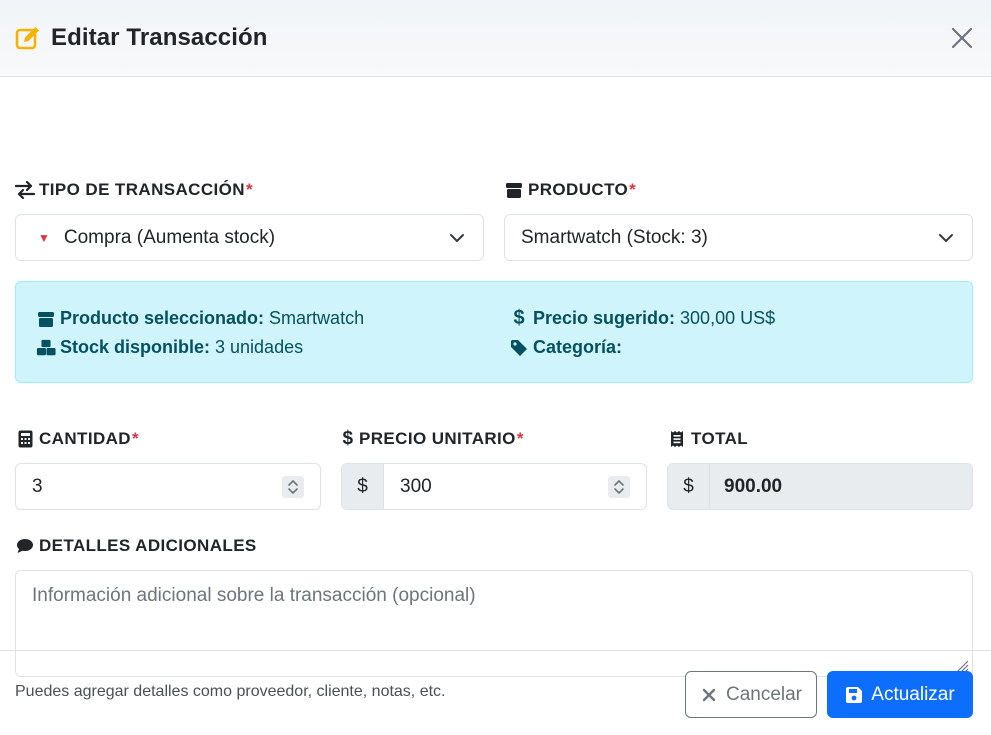 This screenshot has width=991, height=735. I want to click on producto-selected-value: Smartwatch (Stock: 3), so click(614, 237).